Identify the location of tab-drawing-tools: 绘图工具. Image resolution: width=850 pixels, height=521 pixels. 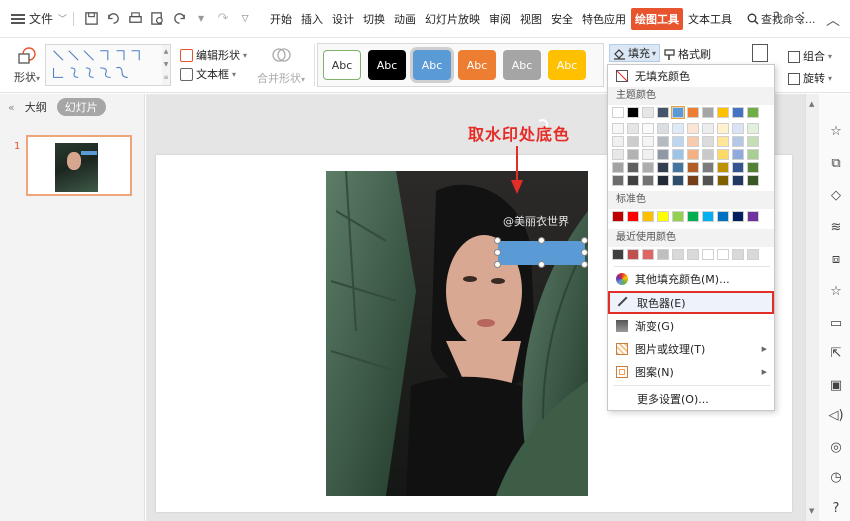
(657, 18).